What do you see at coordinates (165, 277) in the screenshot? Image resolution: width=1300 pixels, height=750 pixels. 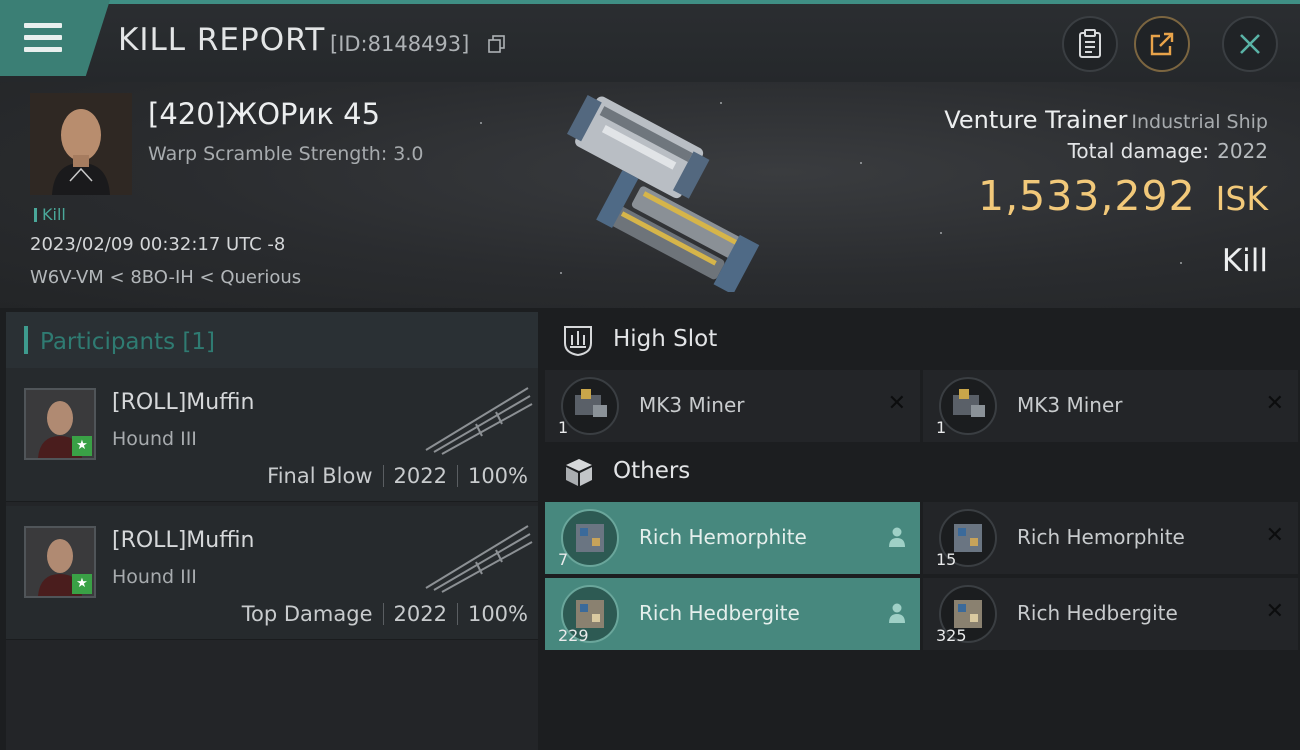 I see `kill-location: W6V-VM < 8BO-IH < Querious` at bounding box center [165, 277].